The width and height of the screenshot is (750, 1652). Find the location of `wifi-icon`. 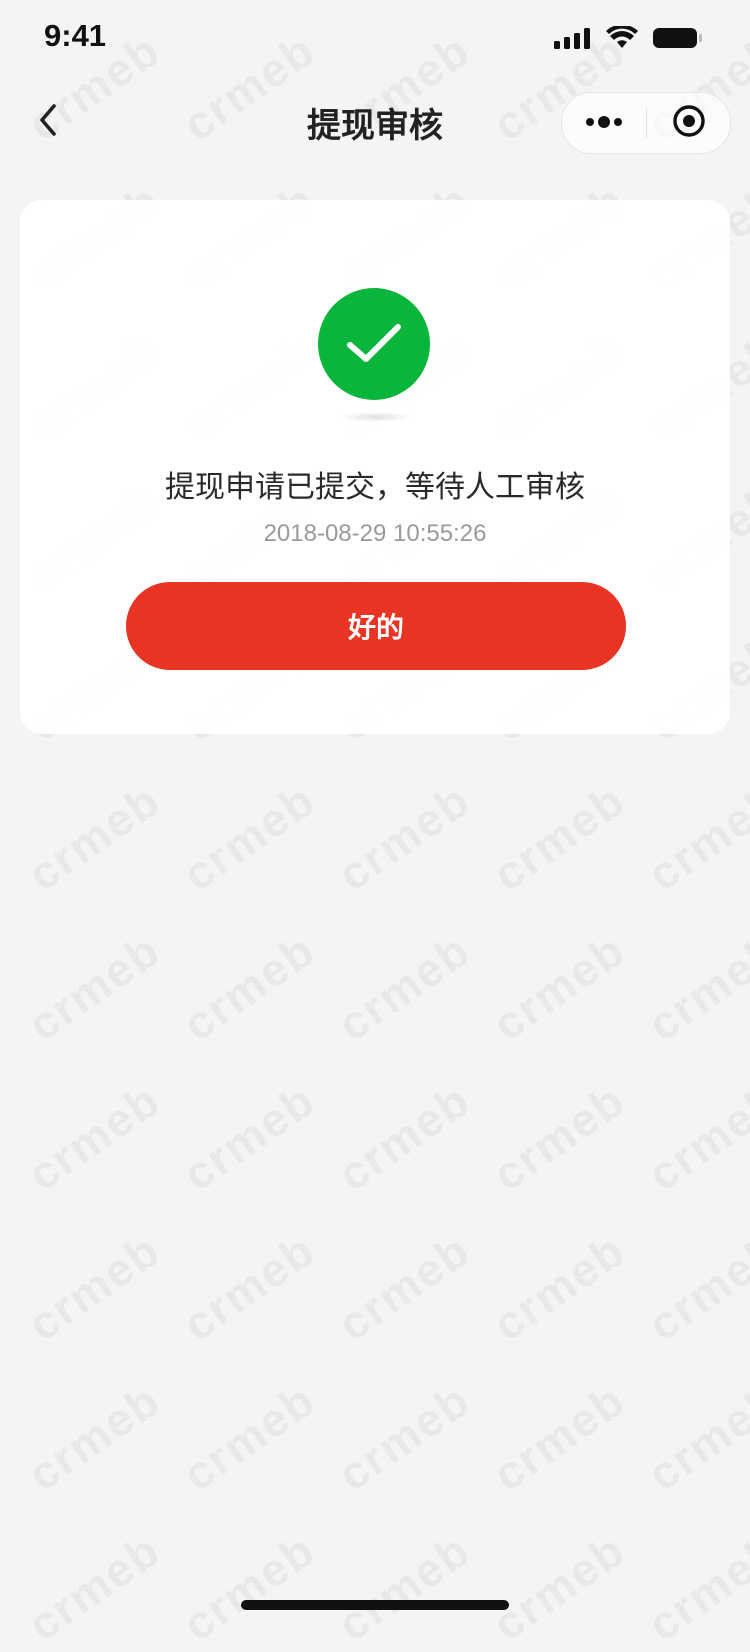

wifi-icon is located at coordinates (622, 39).